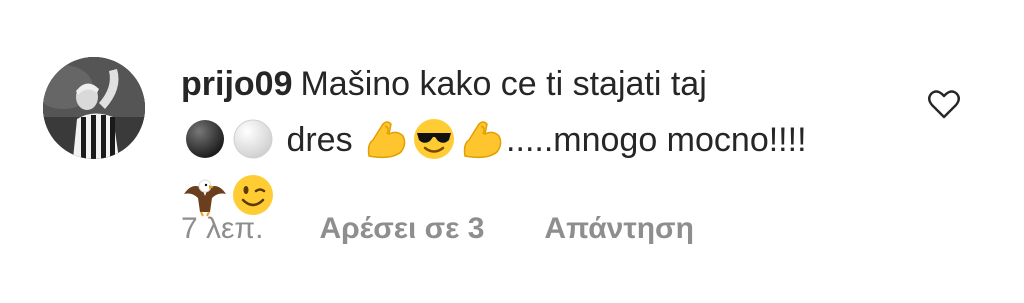 This screenshot has width=1024, height=303. Describe the element at coordinates (222, 228) in the screenshot. I see `comment-timestamp: 7 λεπ.` at that location.